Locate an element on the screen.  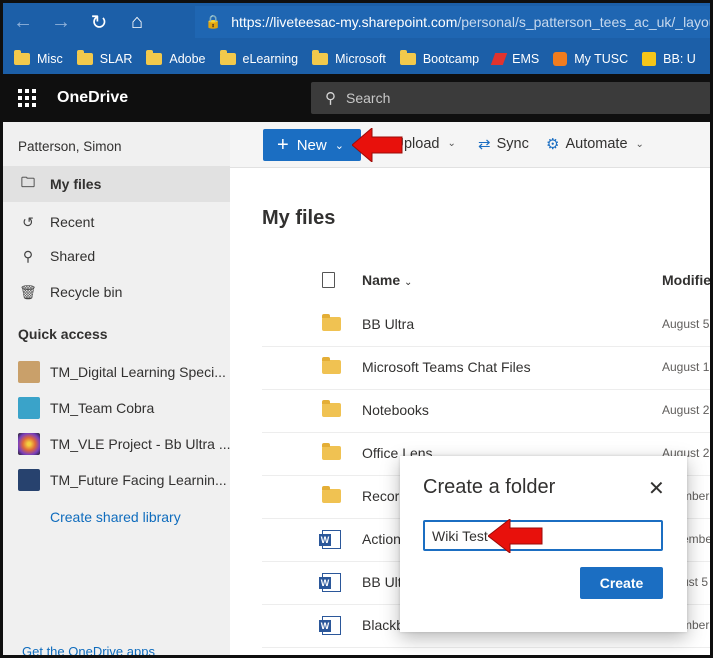
recycle-bin-icon: 🗑 is located at coordinates (28, 291).